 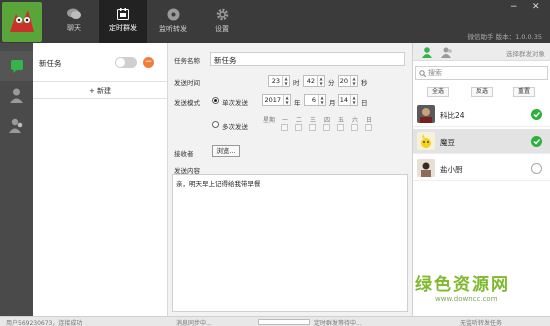 I want to click on hour-value: 23, so click(x=275, y=81).